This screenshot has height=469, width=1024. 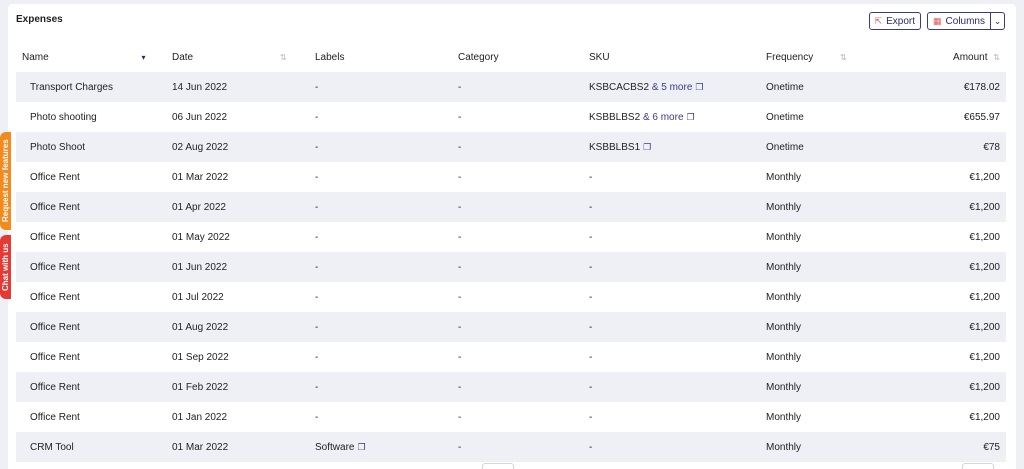 I want to click on table-header-row: Name ▾ Date ⇅ Labels Category SKU Freque, so click(x=511, y=57).